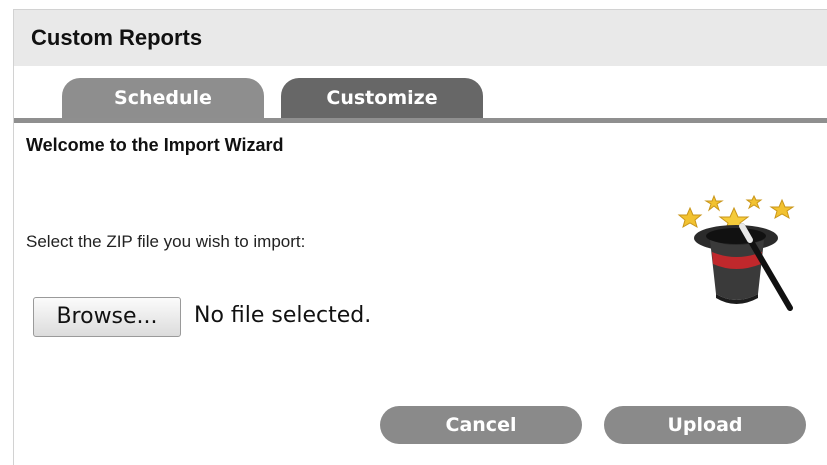 This screenshot has height=465, width=827. I want to click on file-status-label: No file selected., so click(283, 315).